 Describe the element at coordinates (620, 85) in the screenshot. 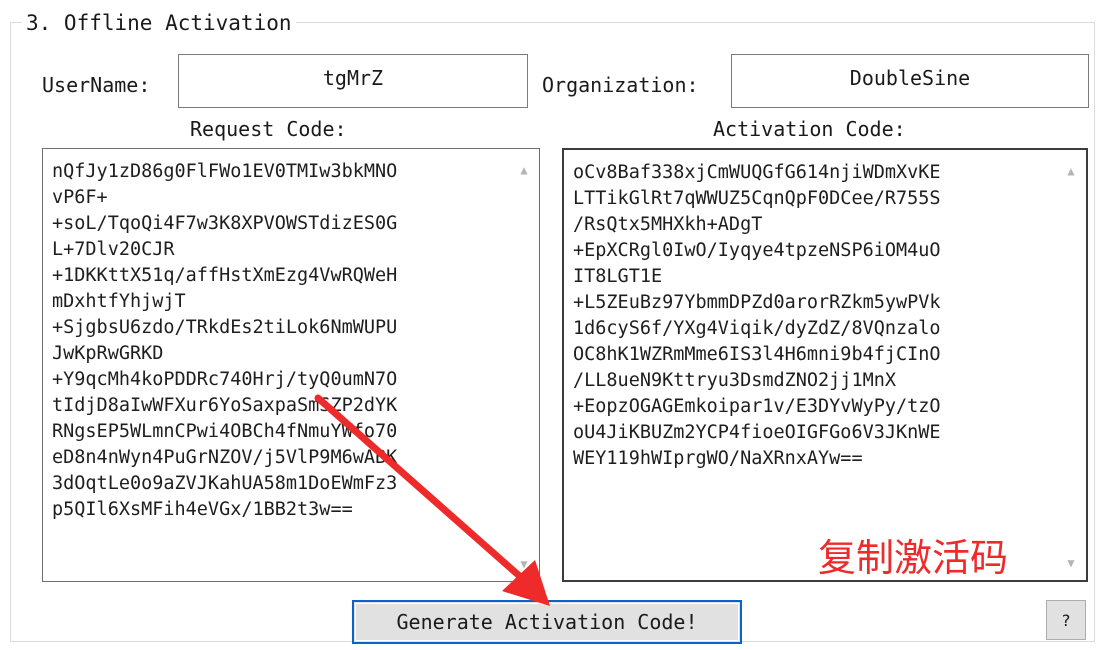

I see `organization-label: Organization:` at that location.